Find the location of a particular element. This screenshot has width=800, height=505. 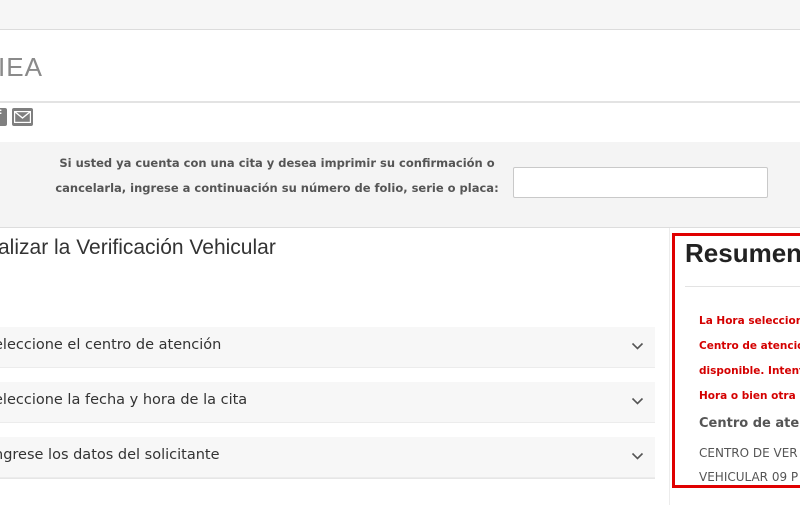

accordion-step-center: eleccione el centro de atención is located at coordinates (327, 347).